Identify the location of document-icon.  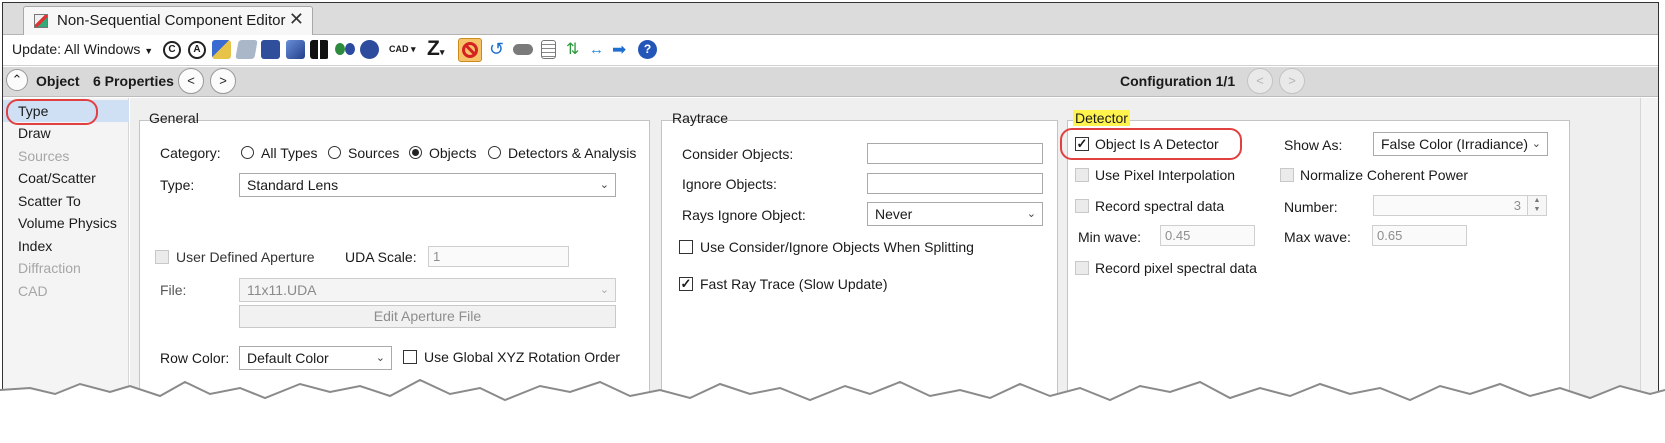
(548, 49).